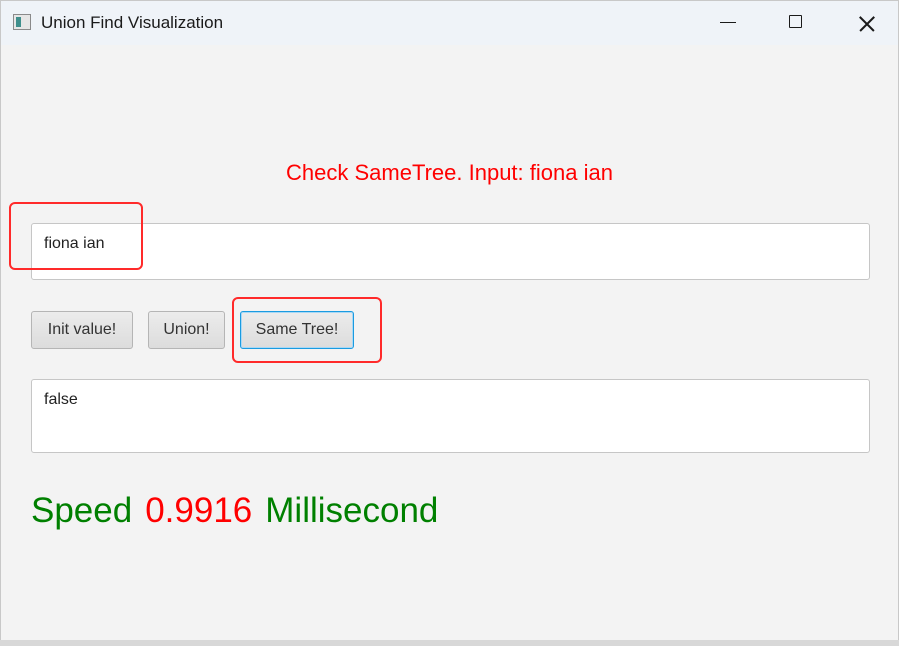 The width and height of the screenshot is (899, 646). Describe the element at coordinates (352, 510) in the screenshot. I see `speed-unit: Millisecond` at that location.